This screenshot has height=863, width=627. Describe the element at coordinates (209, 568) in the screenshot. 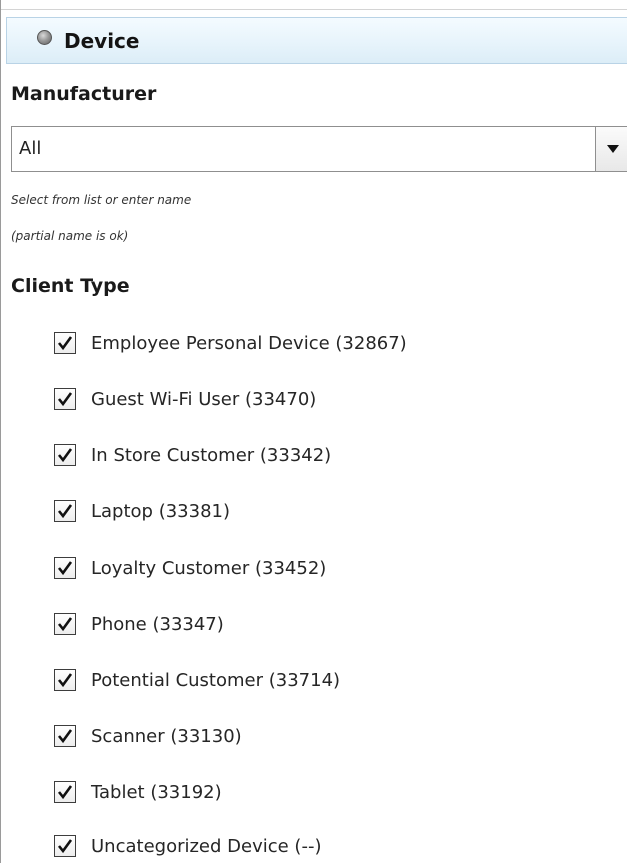

I see `client-type-option-label: Loyalty Customer (33452)` at that location.